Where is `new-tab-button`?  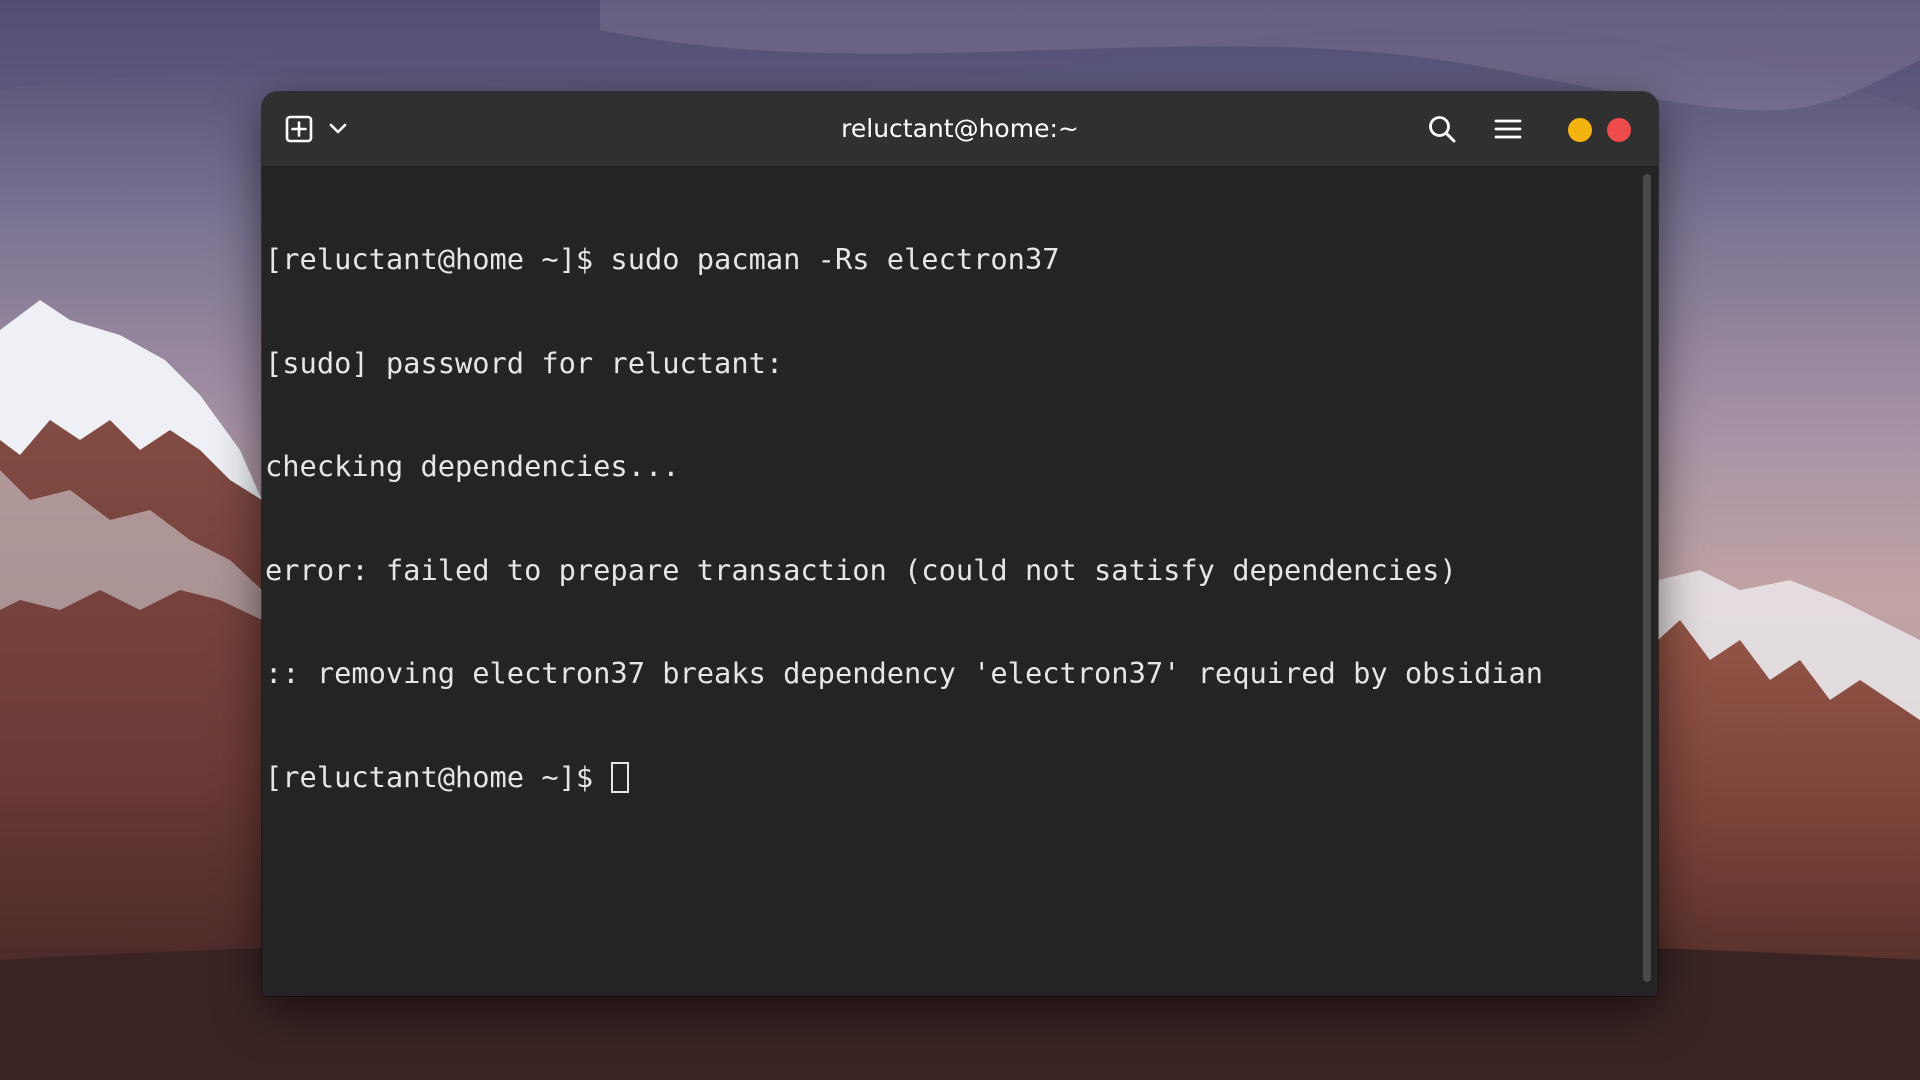 new-tab-button is located at coordinates (299, 129).